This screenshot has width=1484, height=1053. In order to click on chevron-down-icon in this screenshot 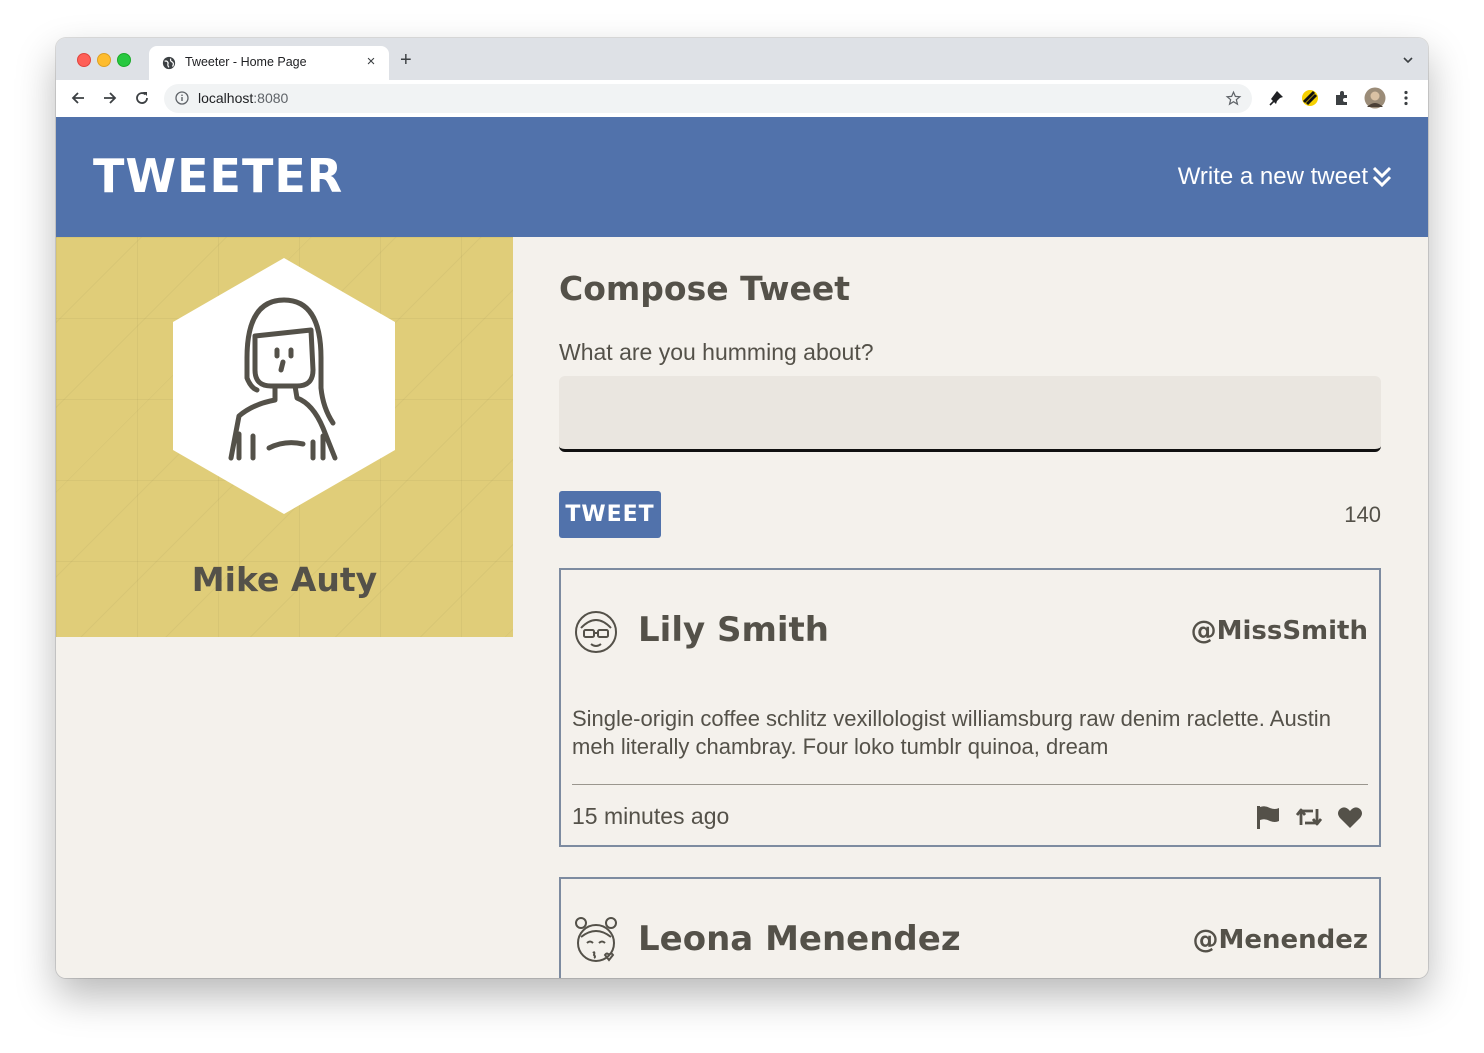, I will do `click(1408, 60)`.